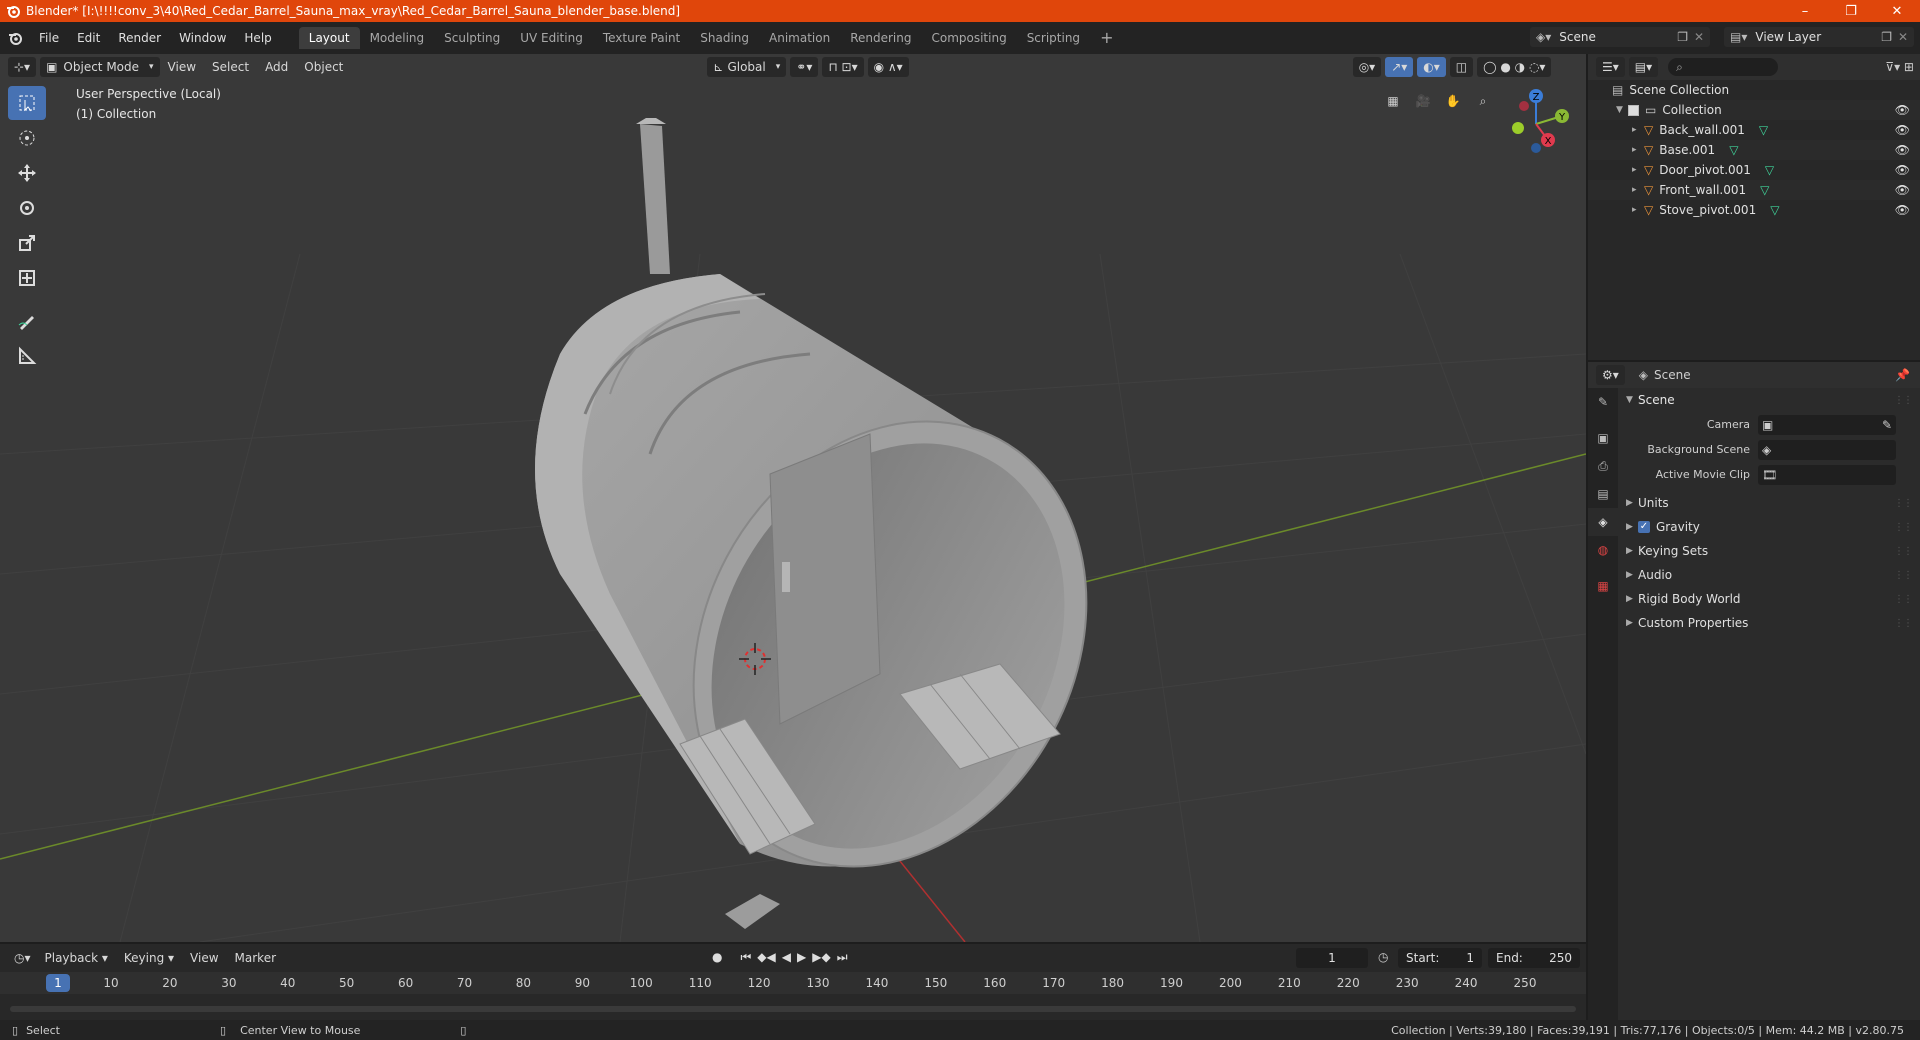  I want to click on display-mode-icon: ▤▾, so click(1643, 67).